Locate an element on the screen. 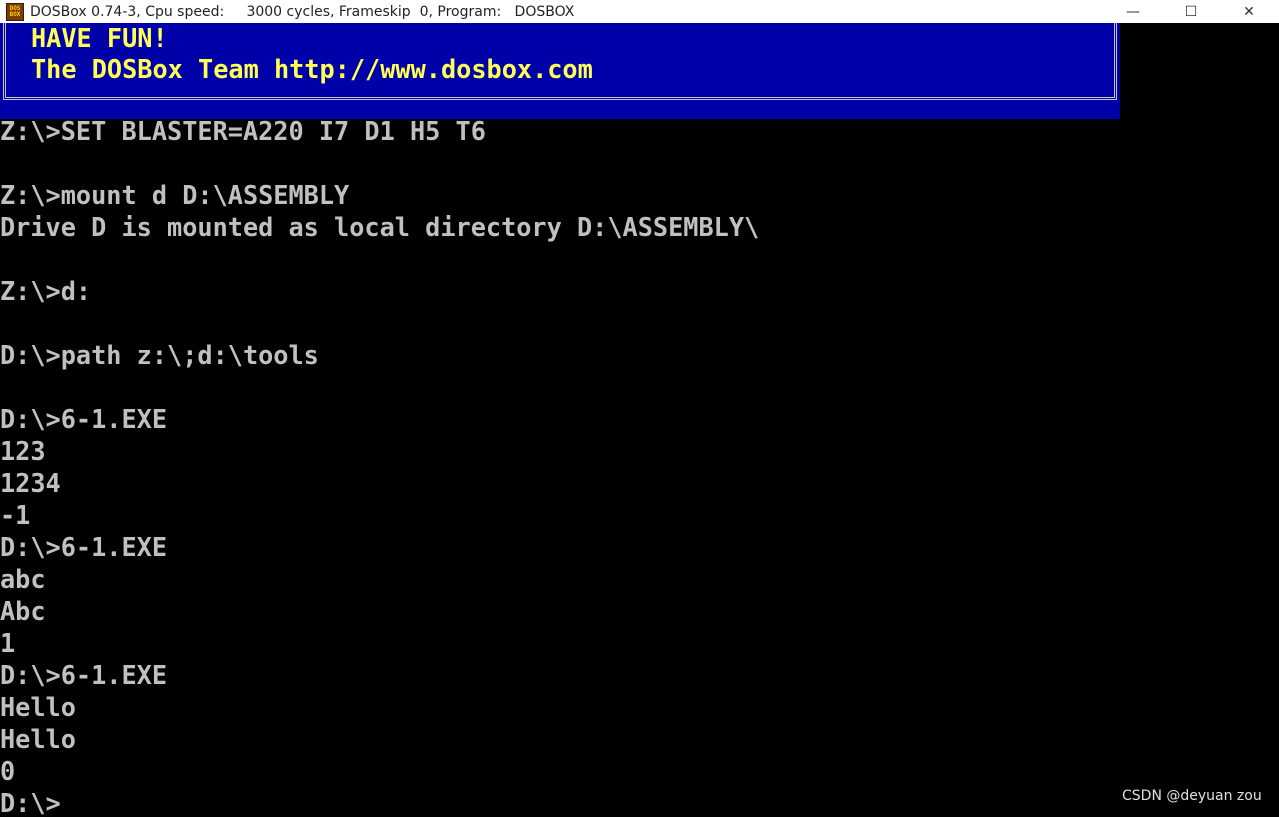 This screenshot has width=1279, height=817. banner-have-fun: HAVE FUN! is located at coordinates (99, 39).